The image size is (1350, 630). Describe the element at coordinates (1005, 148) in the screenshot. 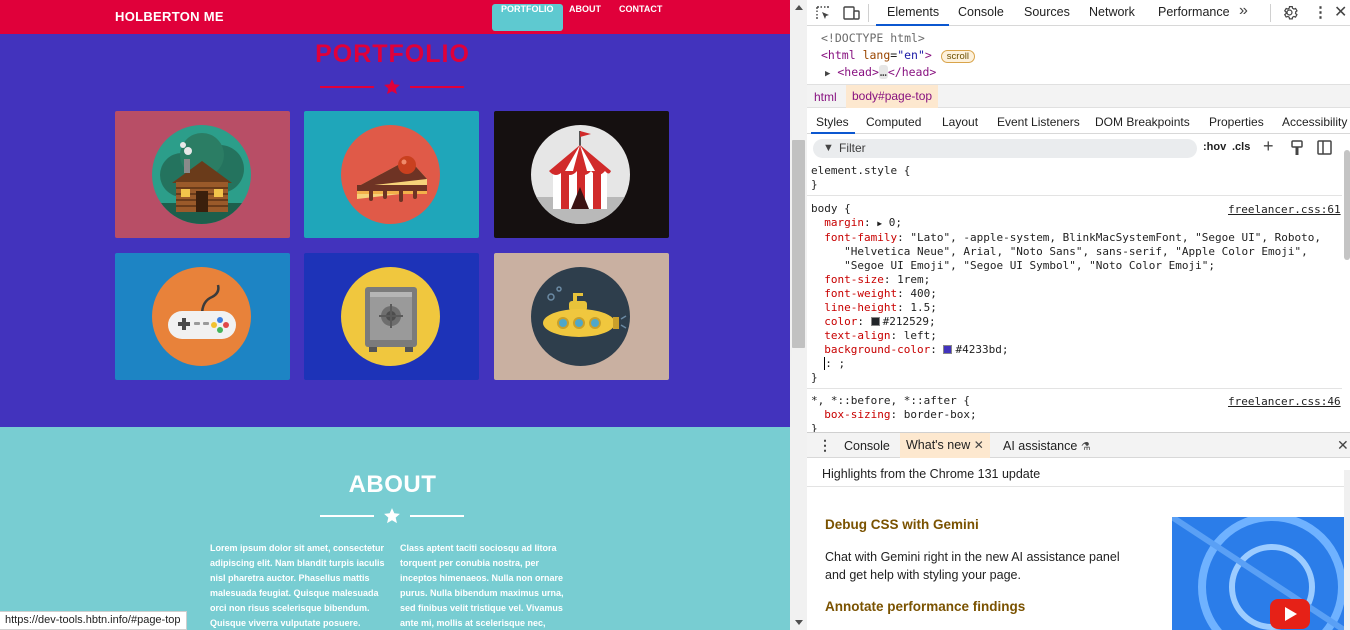

I see `styles-filter-input: ▼ Filter` at that location.